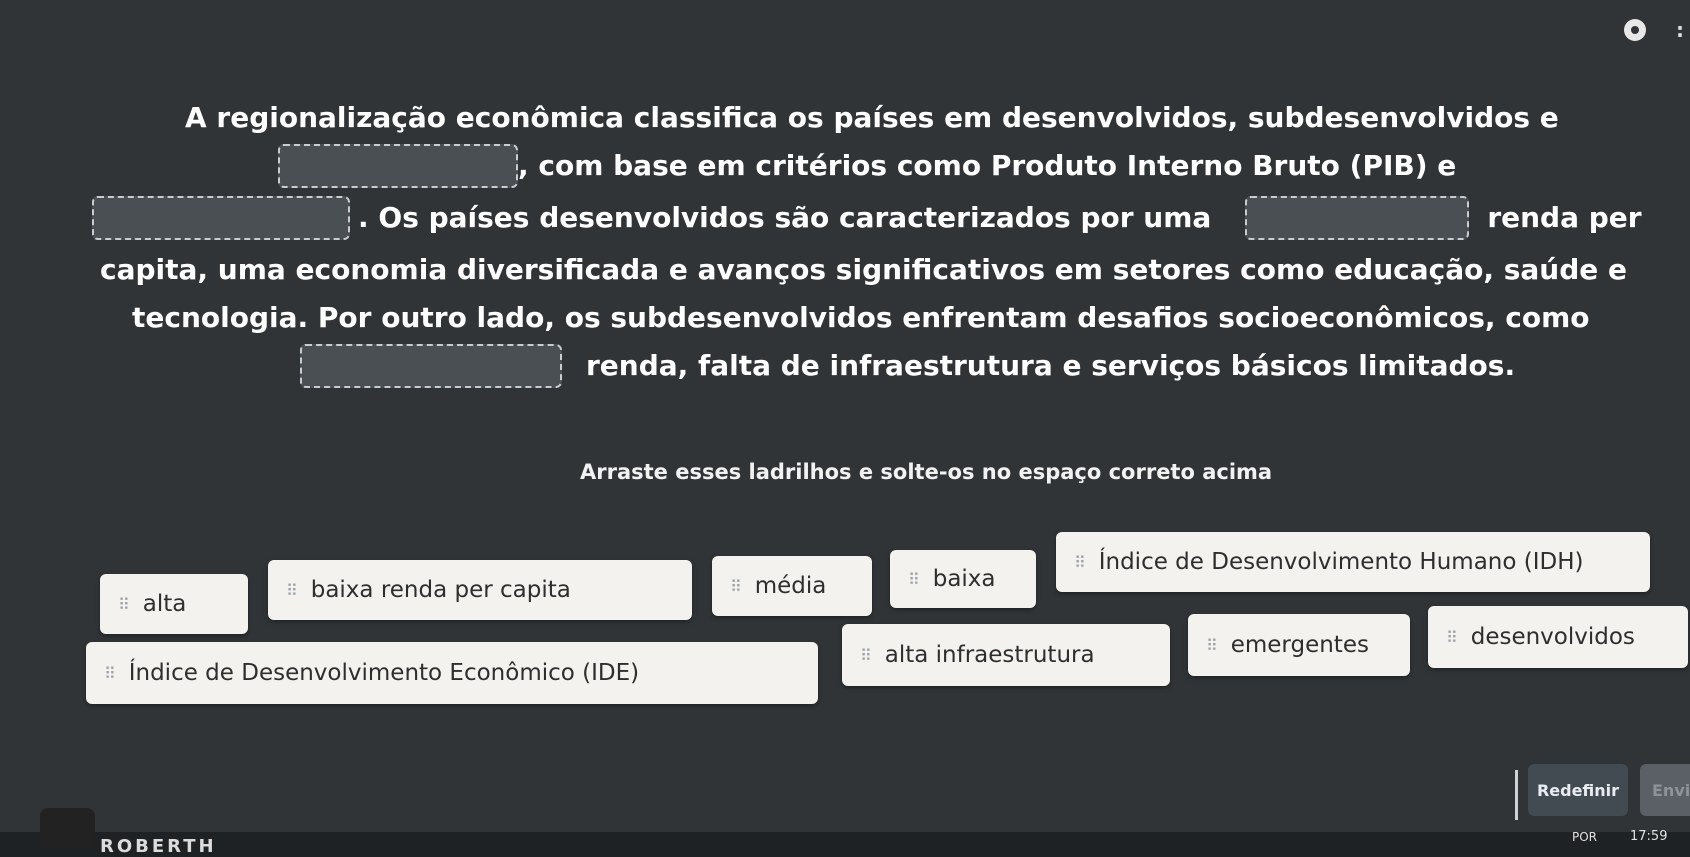  What do you see at coordinates (1552, 637) in the screenshot?
I see `tile-label: desenvolvidos` at bounding box center [1552, 637].